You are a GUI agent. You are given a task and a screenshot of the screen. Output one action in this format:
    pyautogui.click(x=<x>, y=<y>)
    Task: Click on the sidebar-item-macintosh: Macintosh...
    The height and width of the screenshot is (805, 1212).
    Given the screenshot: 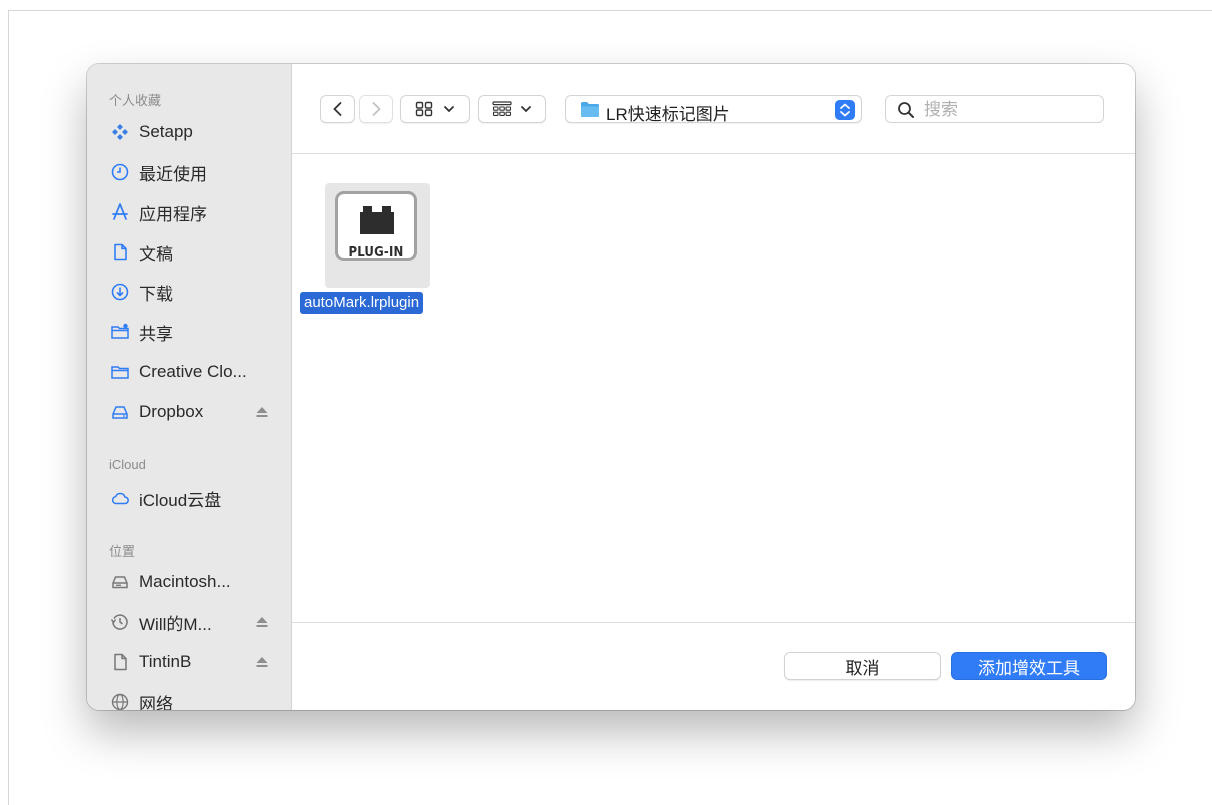 What is the action you would take?
    pyautogui.click(x=194, y=582)
    